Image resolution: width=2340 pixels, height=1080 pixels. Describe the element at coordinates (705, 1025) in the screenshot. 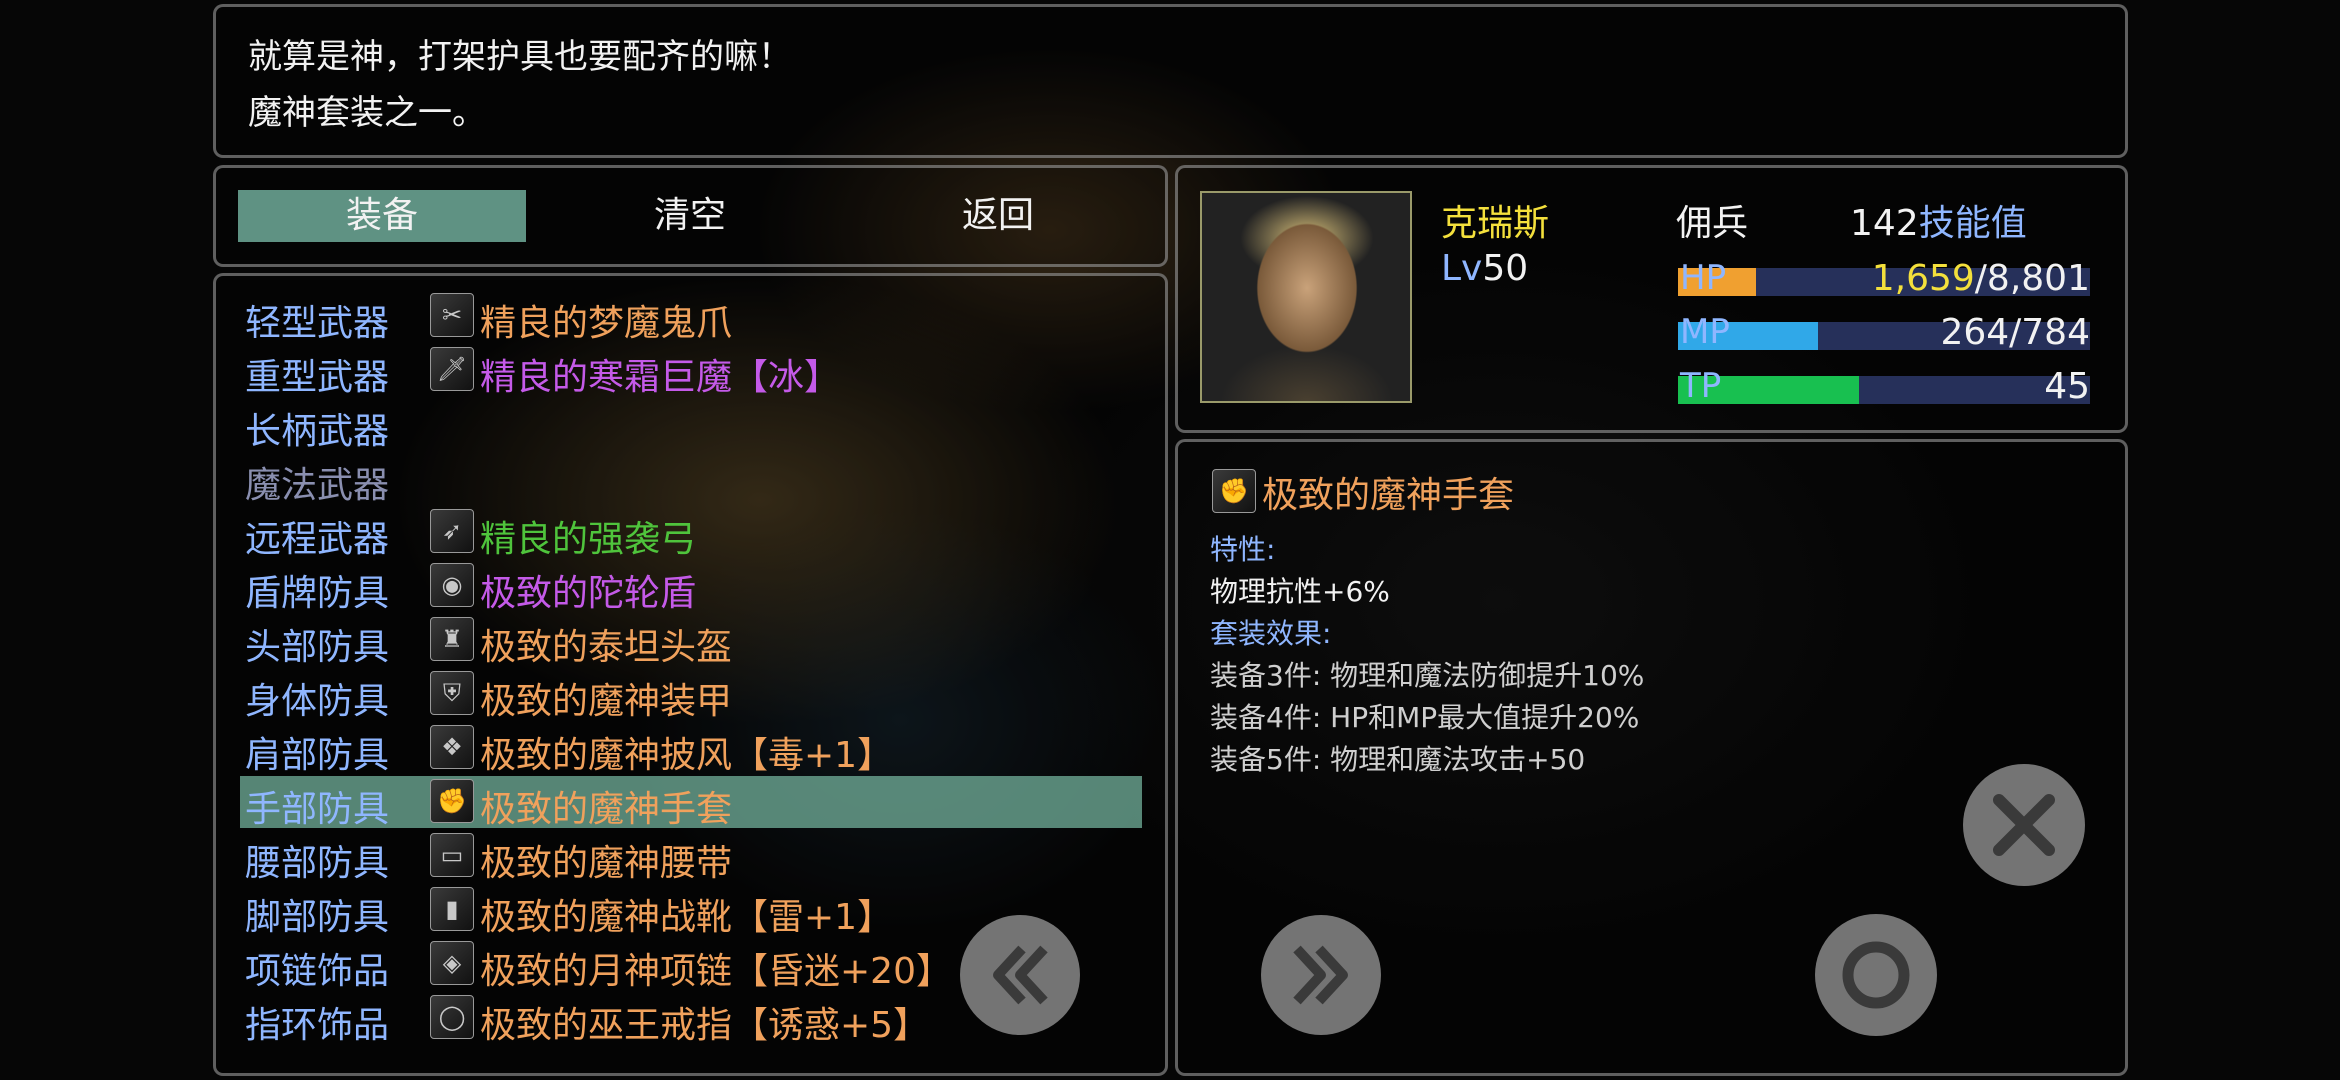

I see `equipped-item-name: 极致的巫王戒指【诱惑+5】` at that location.